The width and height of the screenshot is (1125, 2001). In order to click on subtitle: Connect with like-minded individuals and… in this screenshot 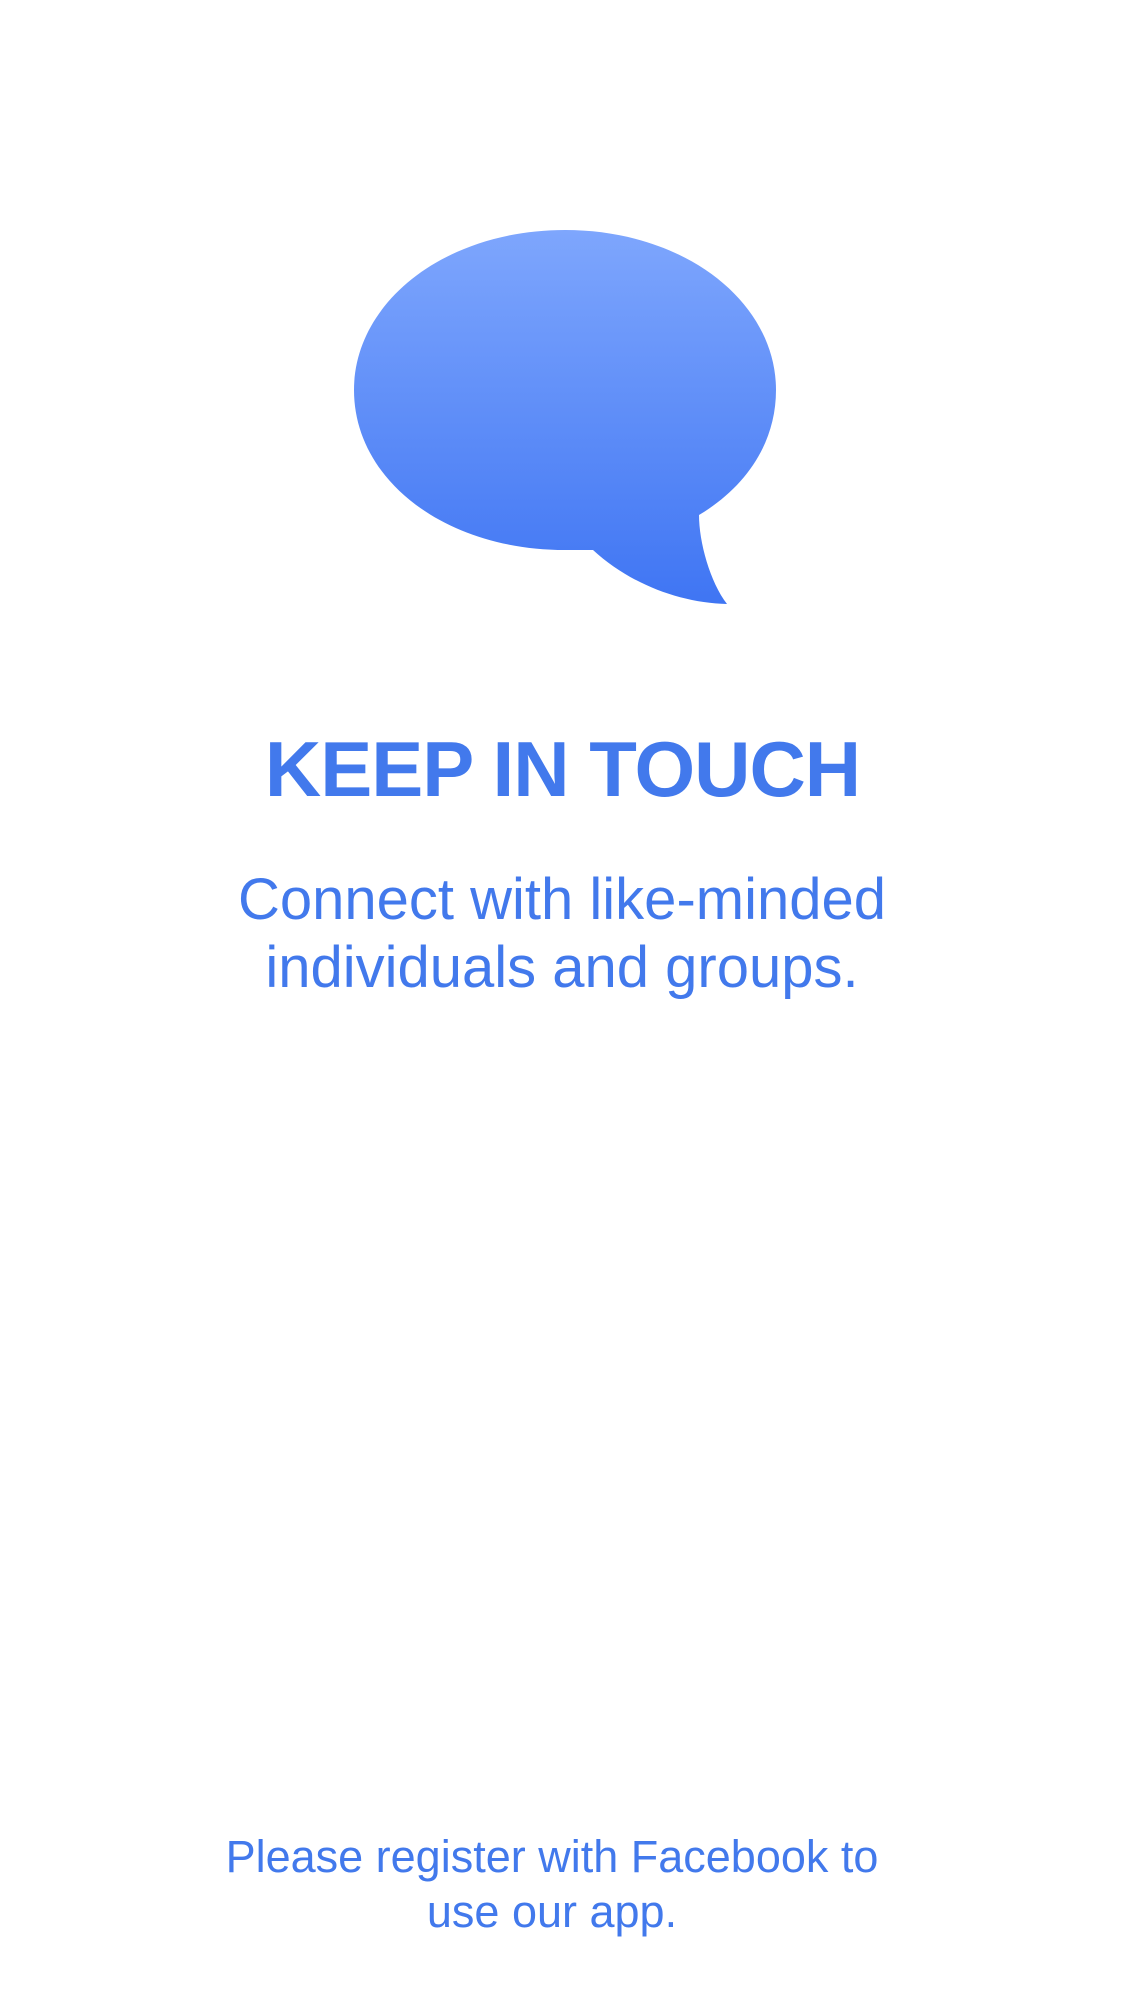, I will do `click(562, 933)`.